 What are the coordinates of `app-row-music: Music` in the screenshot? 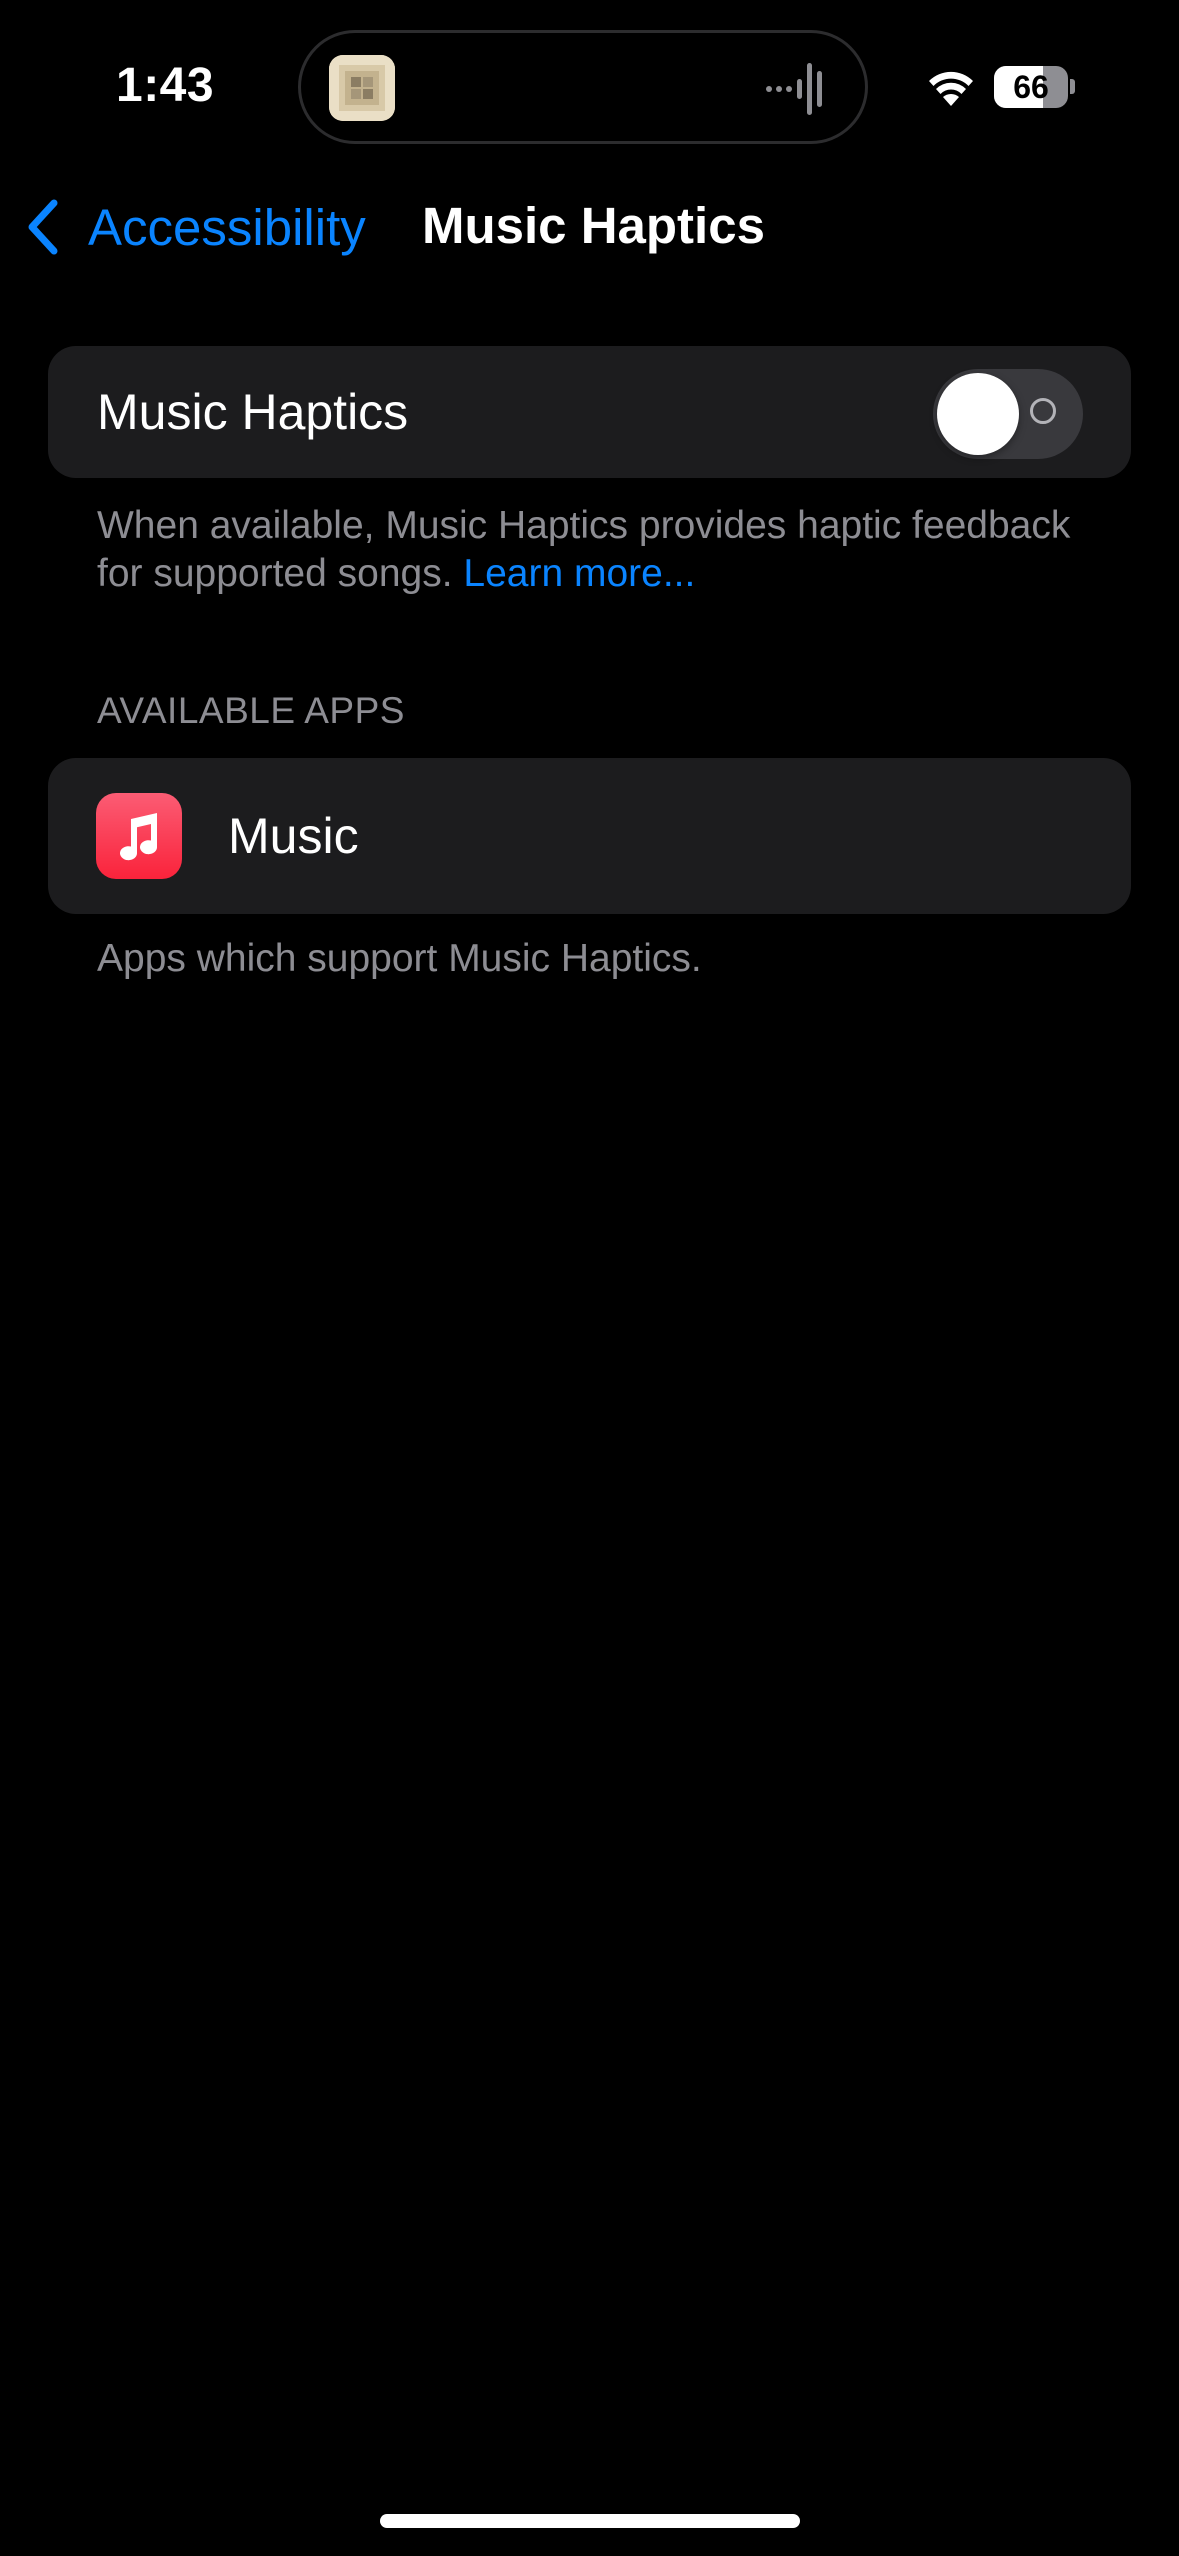 It's located at (589, 836).